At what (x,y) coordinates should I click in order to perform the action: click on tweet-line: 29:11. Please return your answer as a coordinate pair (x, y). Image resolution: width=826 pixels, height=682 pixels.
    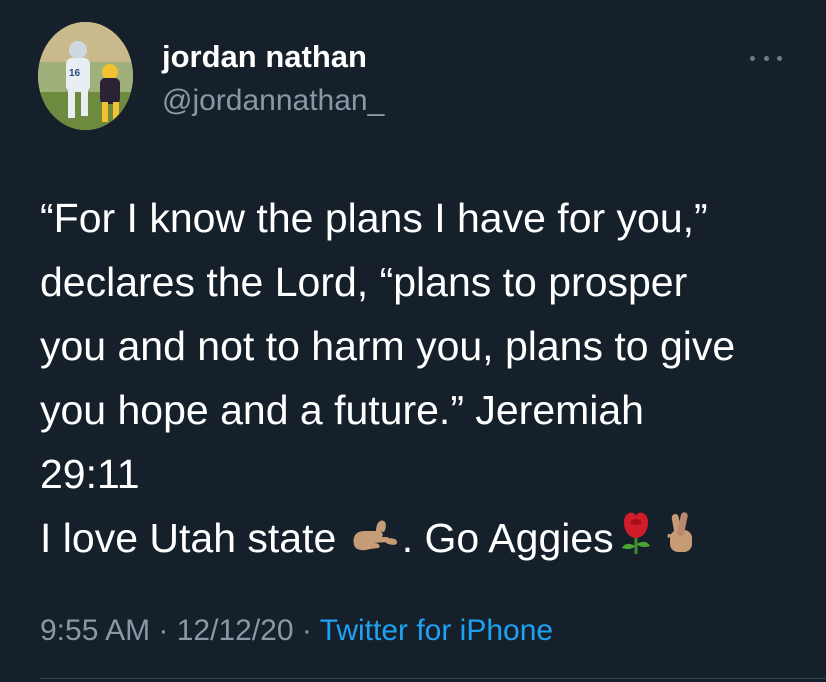
    Looking at the image, I should click on (90, 474).